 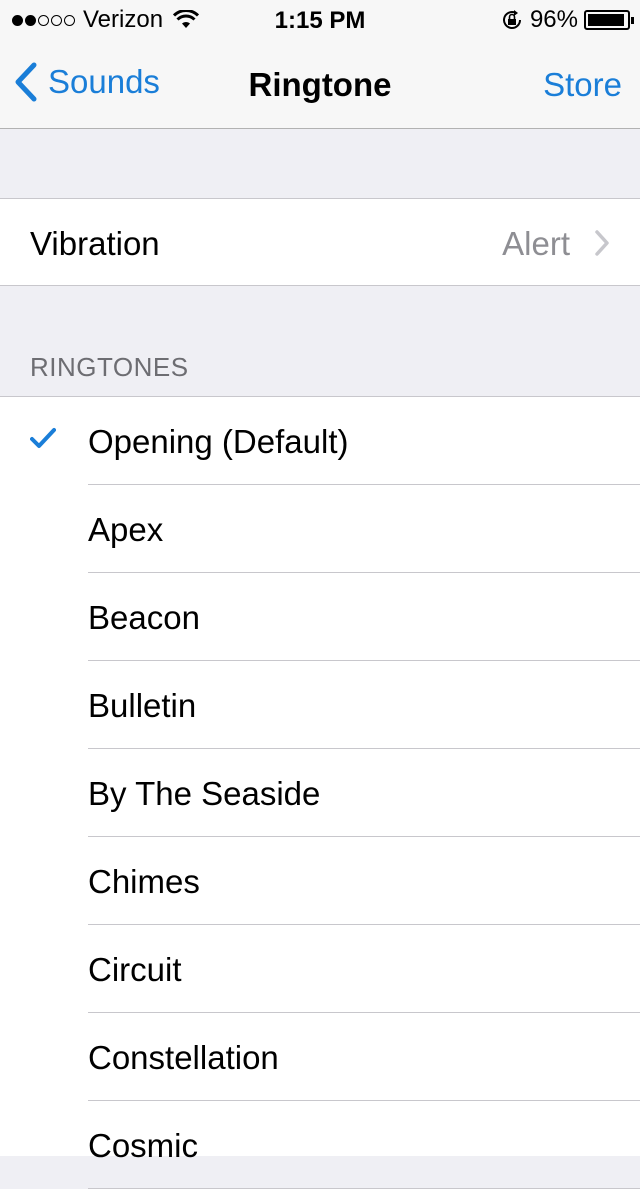 What do you see at coordinates (320, 1057) in the screenshot?
I see `ringtone-row: Constellation` at bounding box center [320, 1057].